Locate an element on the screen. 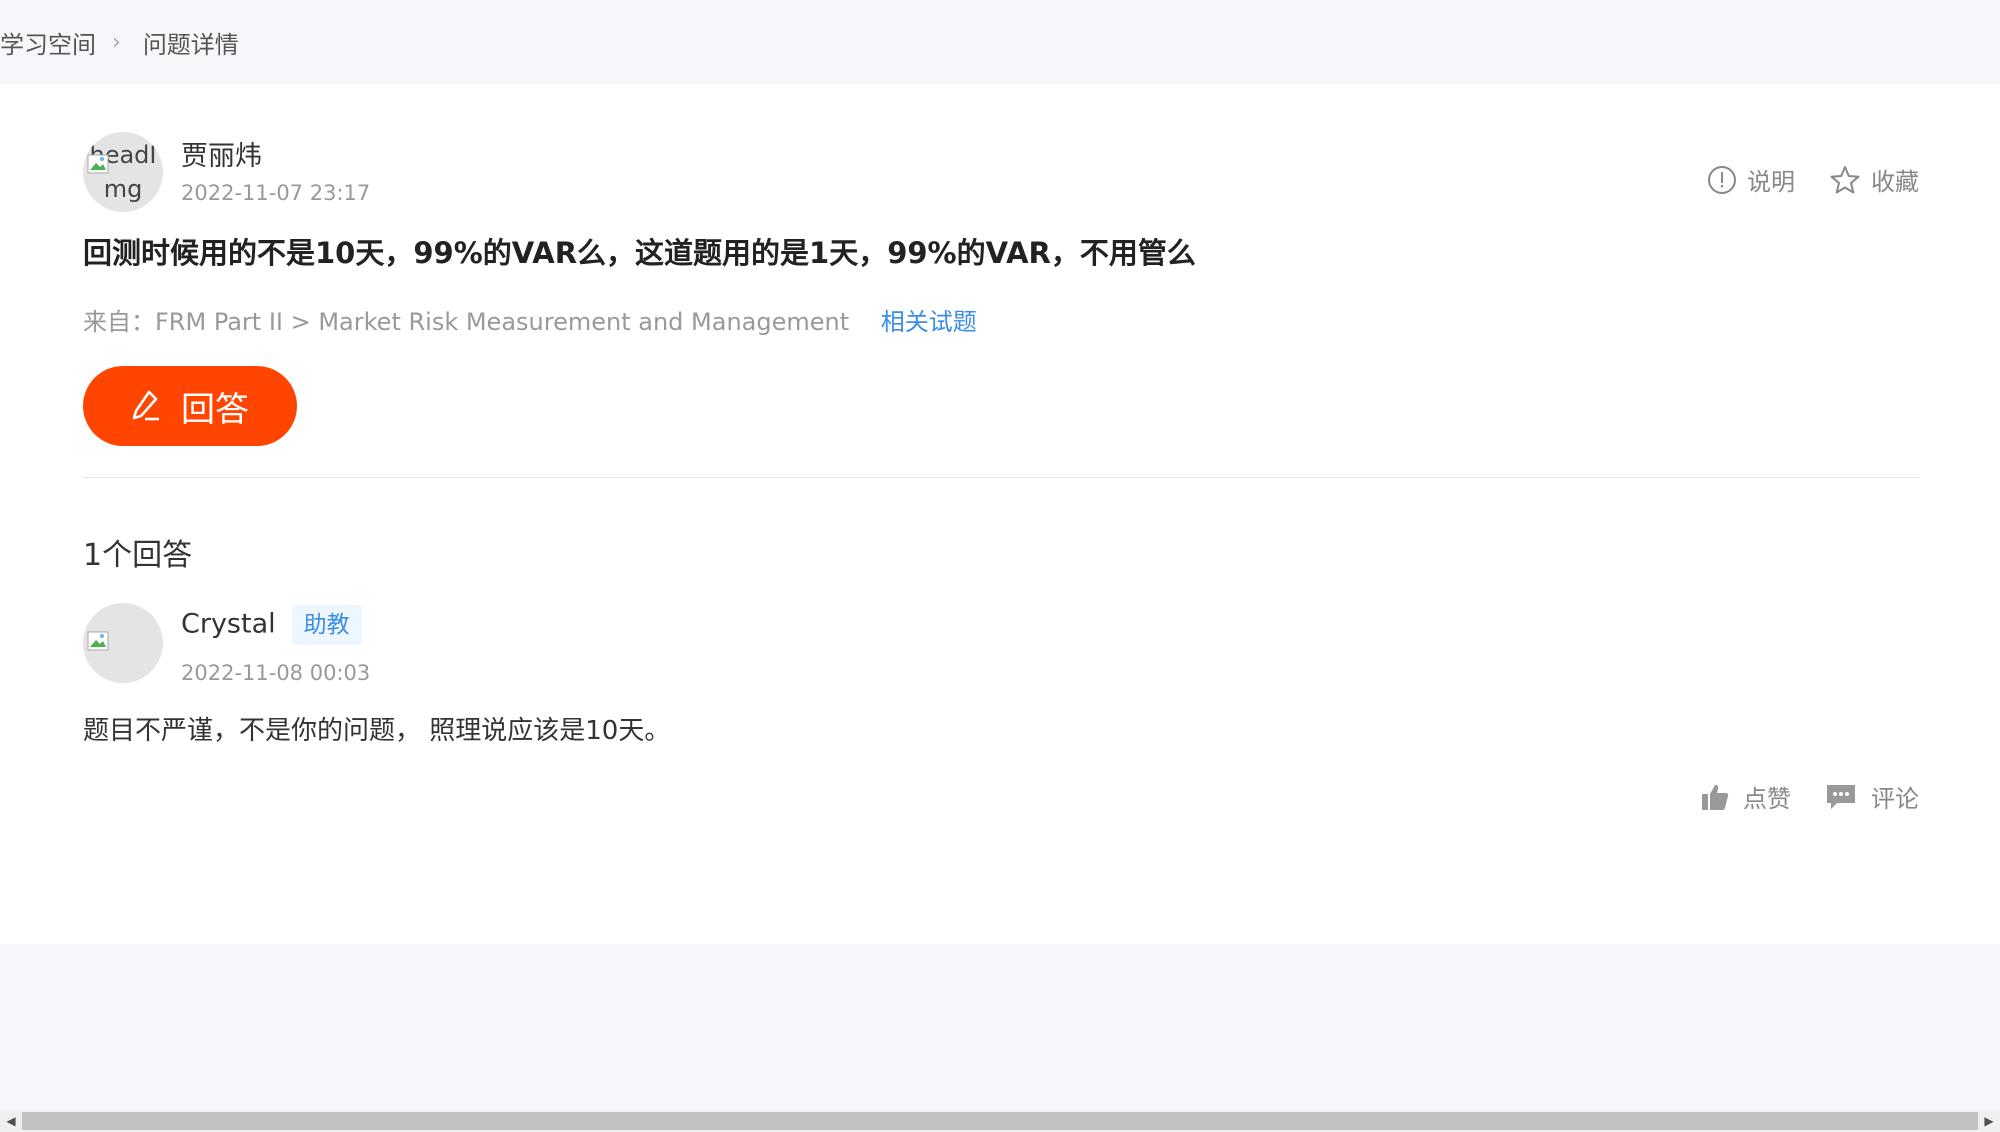 This screenshot has width=2000, height=1132. question-actions: 说明 收藏 is located at coordinates (1813, 179).